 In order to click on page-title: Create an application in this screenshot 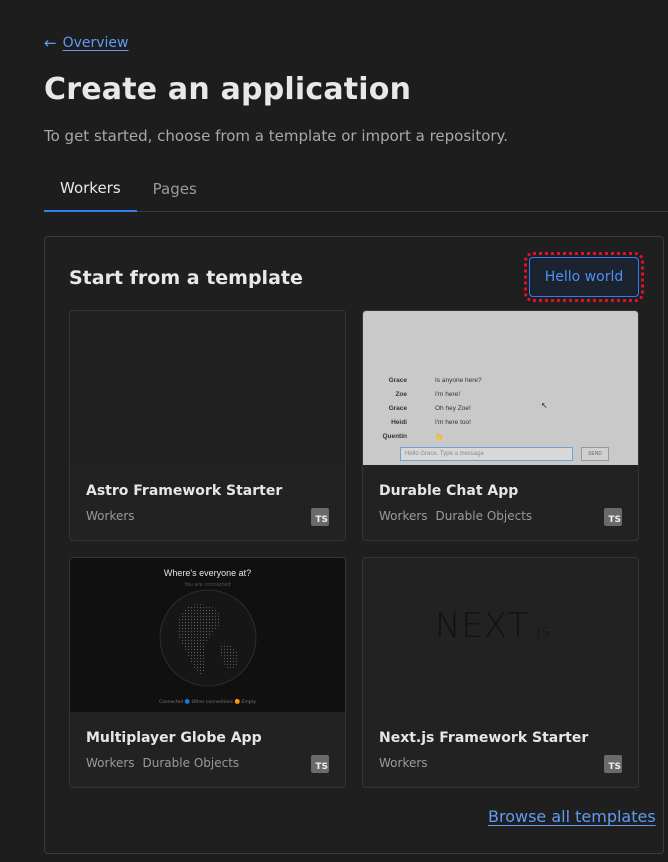, I will do `click(228, 89)`.